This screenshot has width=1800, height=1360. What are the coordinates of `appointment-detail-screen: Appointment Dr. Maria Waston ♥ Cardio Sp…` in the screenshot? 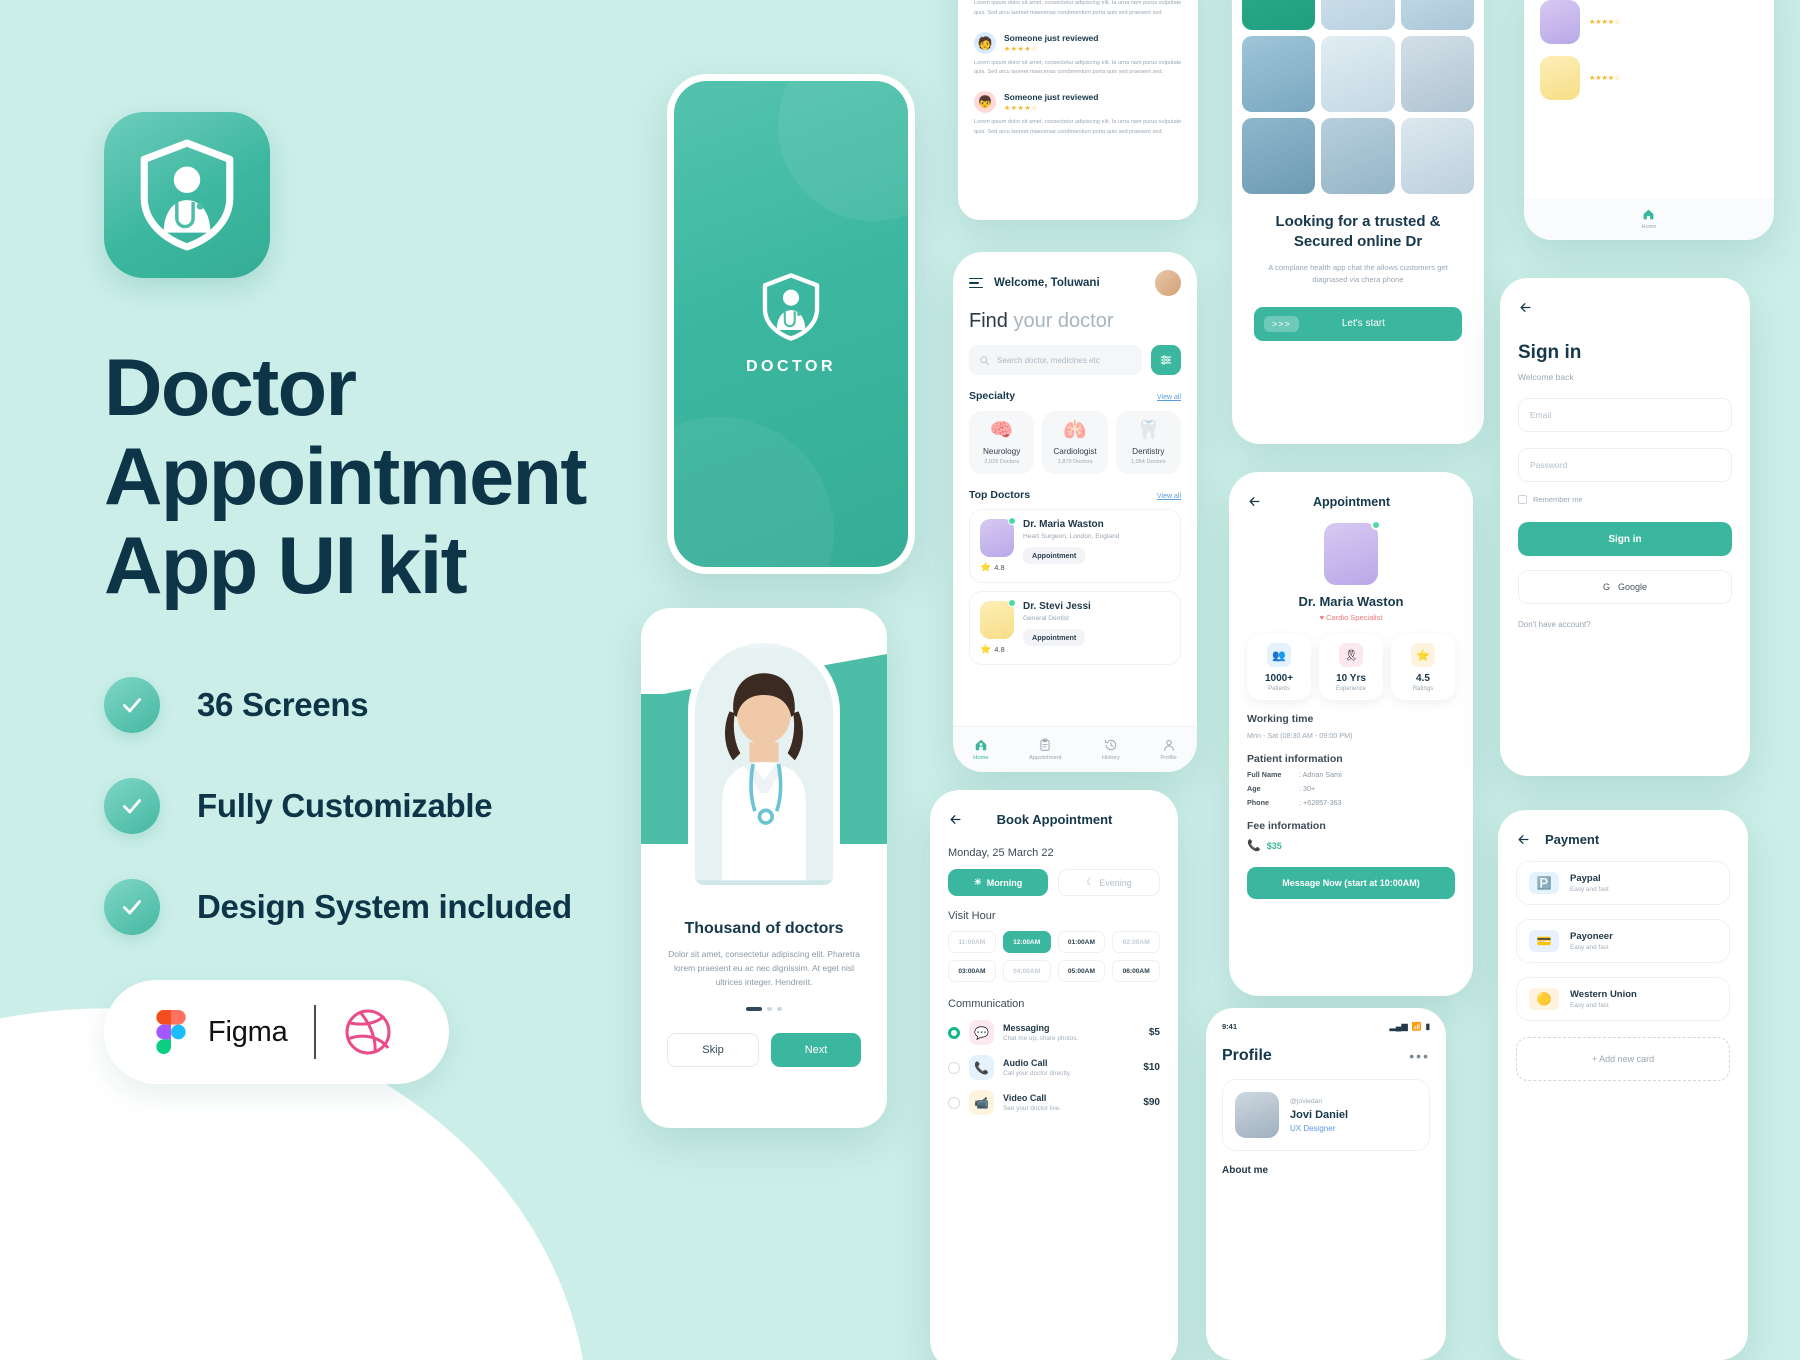 It's located at (1351, 734).